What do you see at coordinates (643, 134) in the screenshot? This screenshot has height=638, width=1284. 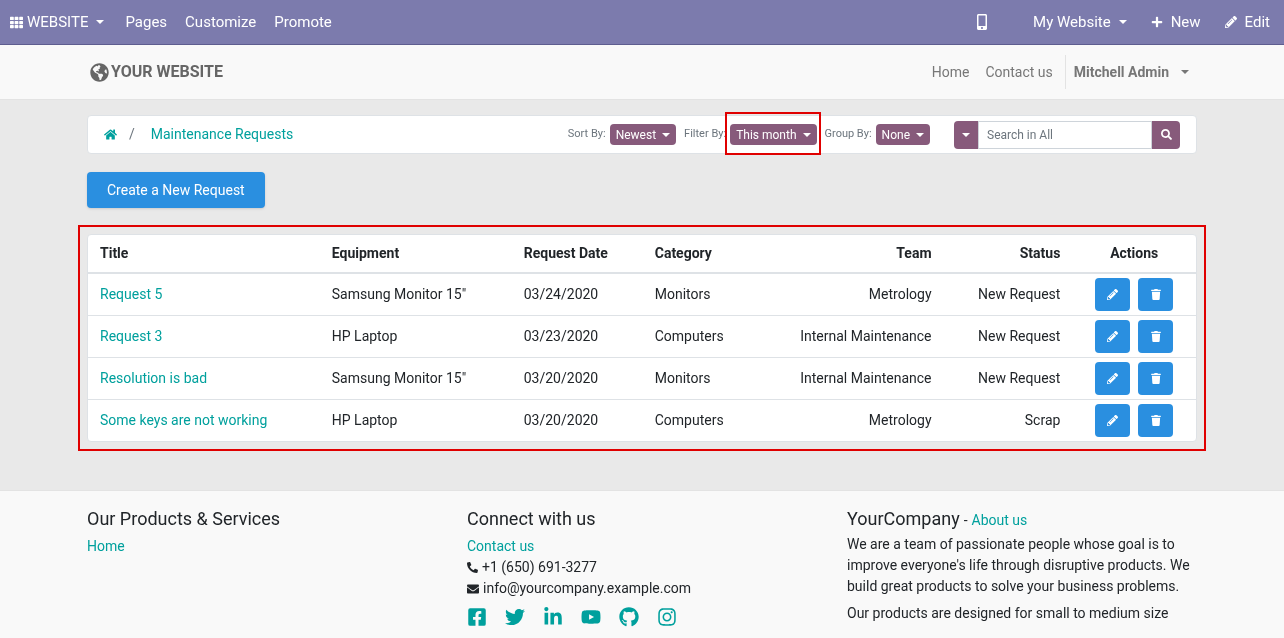 I see `dropdown-button: Newest` at bounding box center [643, 134].